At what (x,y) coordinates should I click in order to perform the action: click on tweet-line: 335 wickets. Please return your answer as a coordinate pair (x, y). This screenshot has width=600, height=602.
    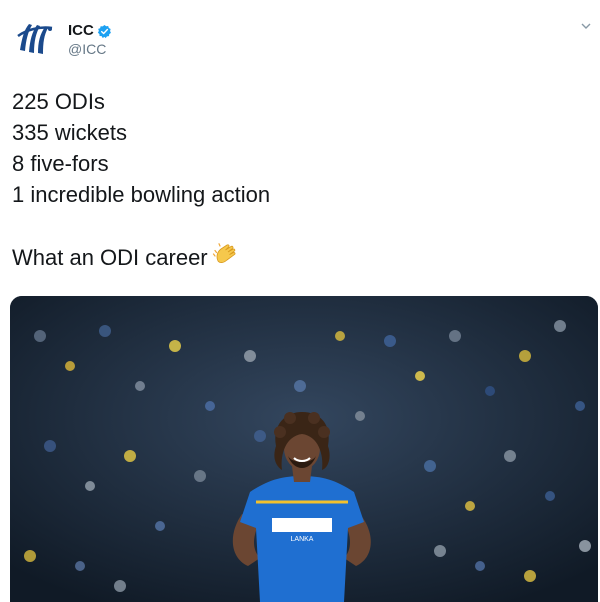
    Looking at the image, I should click on (69, 132).